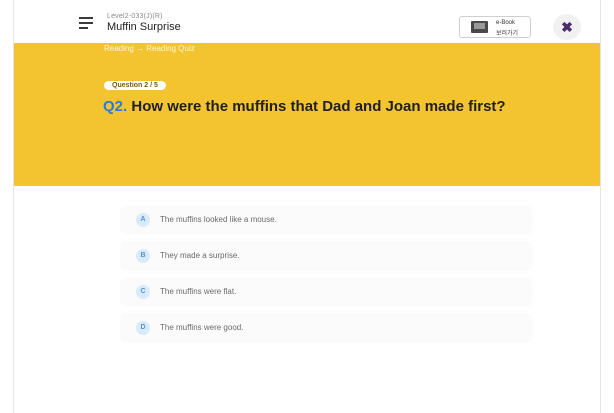  I want to click on option-text: They made a surprise., so click(200, 255).